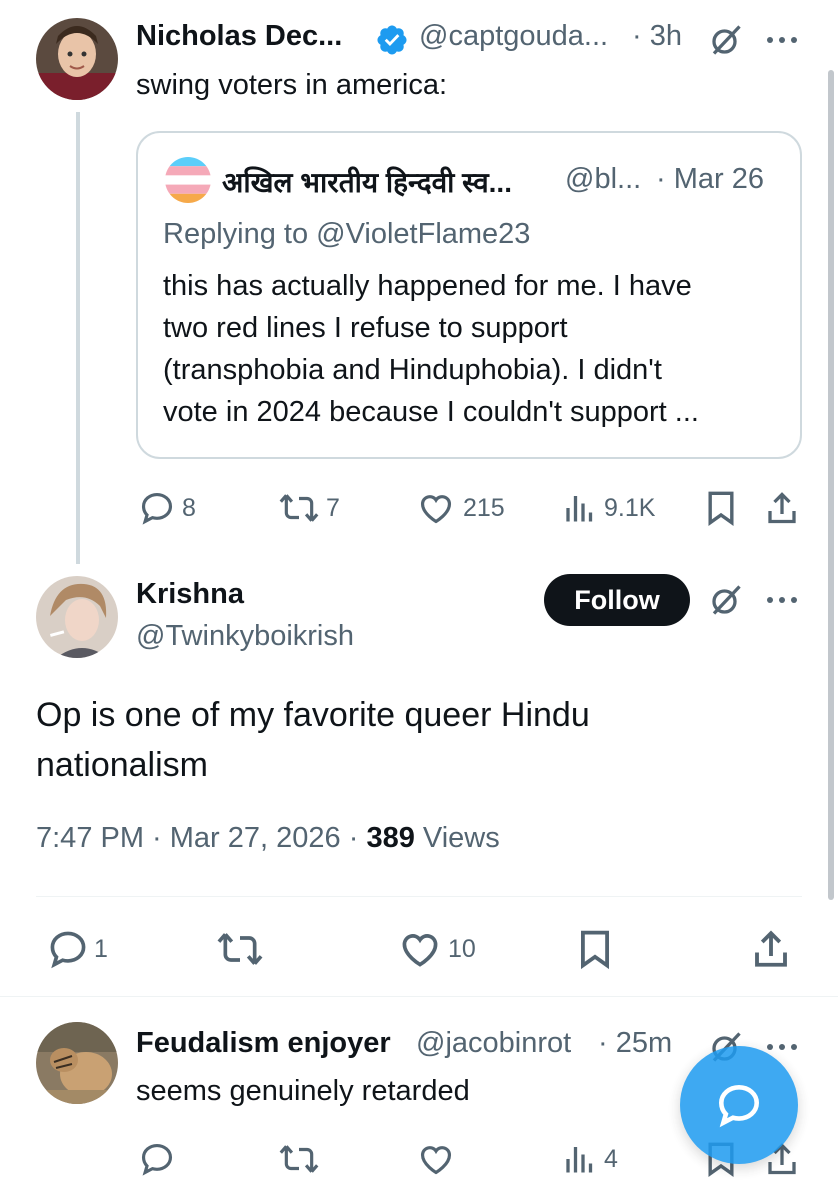 Image resolution: width=838 pixels, height=1200 pixels. I want to click on author-name: Krishna, so click(190, 594).